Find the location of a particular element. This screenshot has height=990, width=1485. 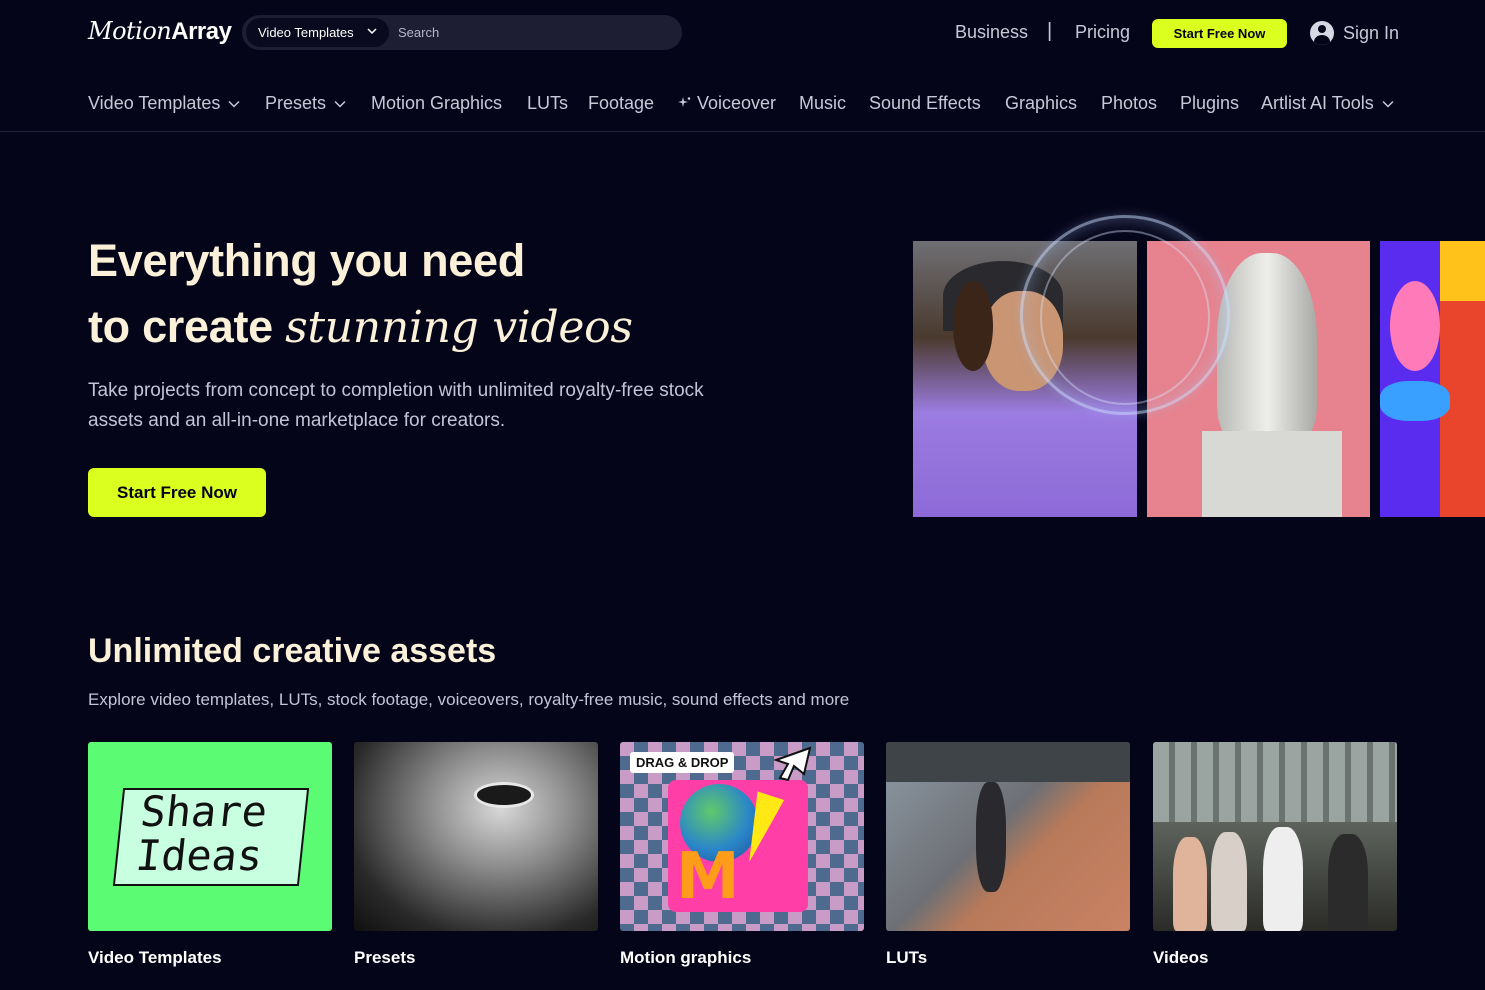

hero-title-line2: to create is located at coordinates (187, 326).